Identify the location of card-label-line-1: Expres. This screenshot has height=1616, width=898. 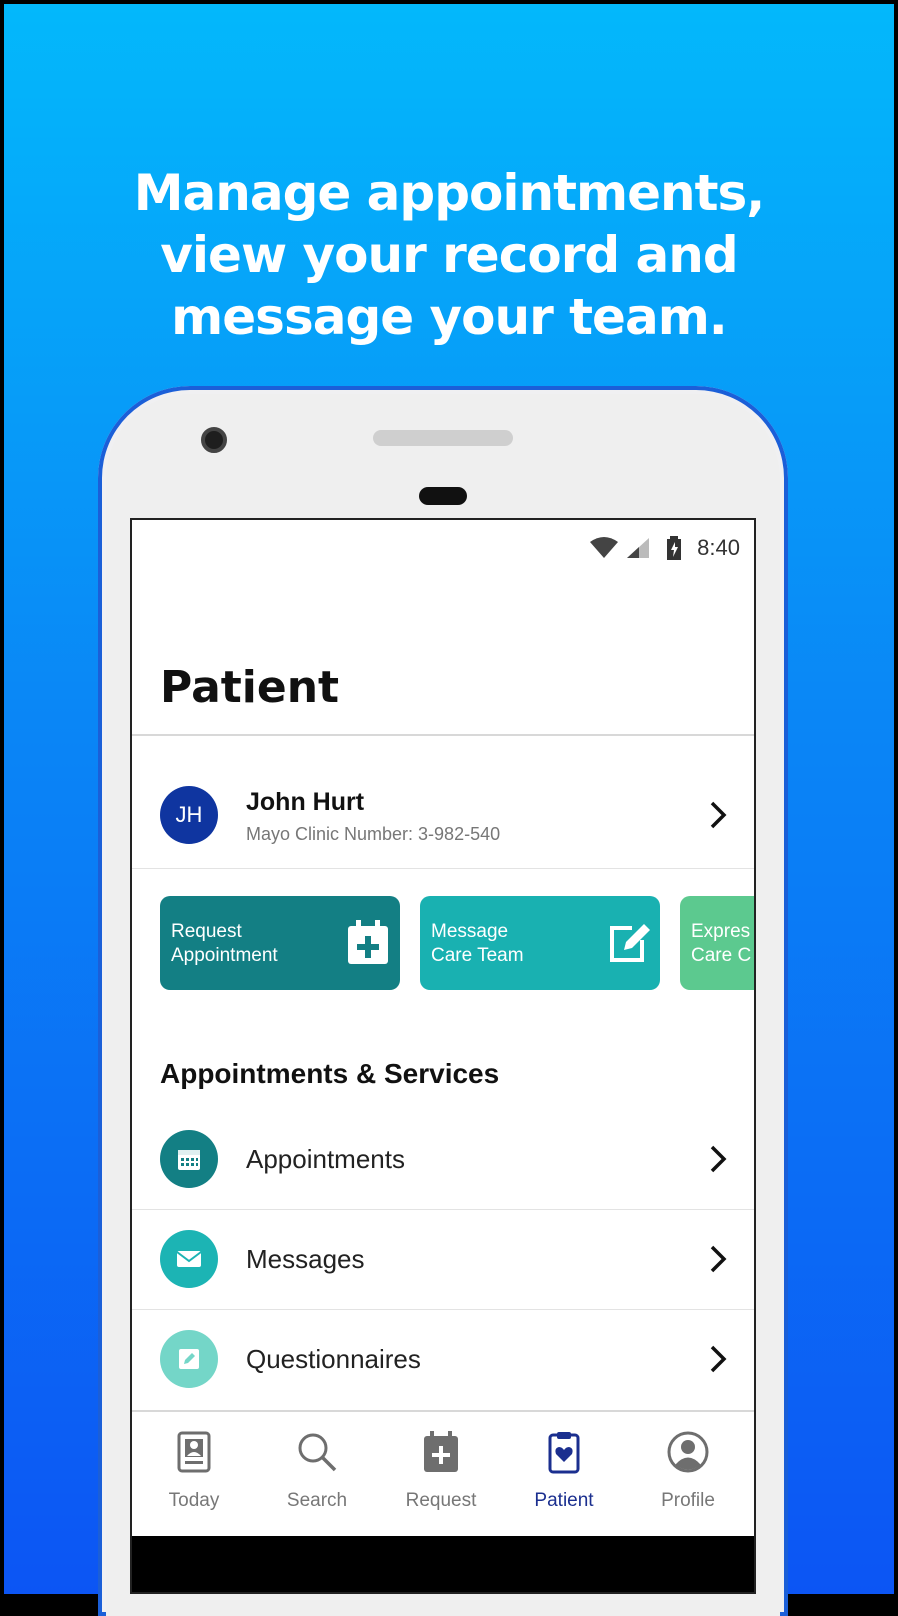
(721, 931).